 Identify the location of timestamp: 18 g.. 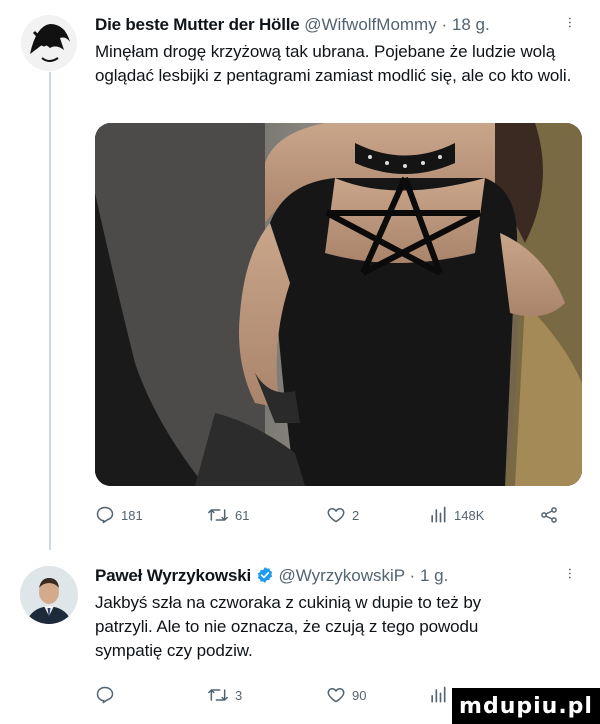
(471, 24).